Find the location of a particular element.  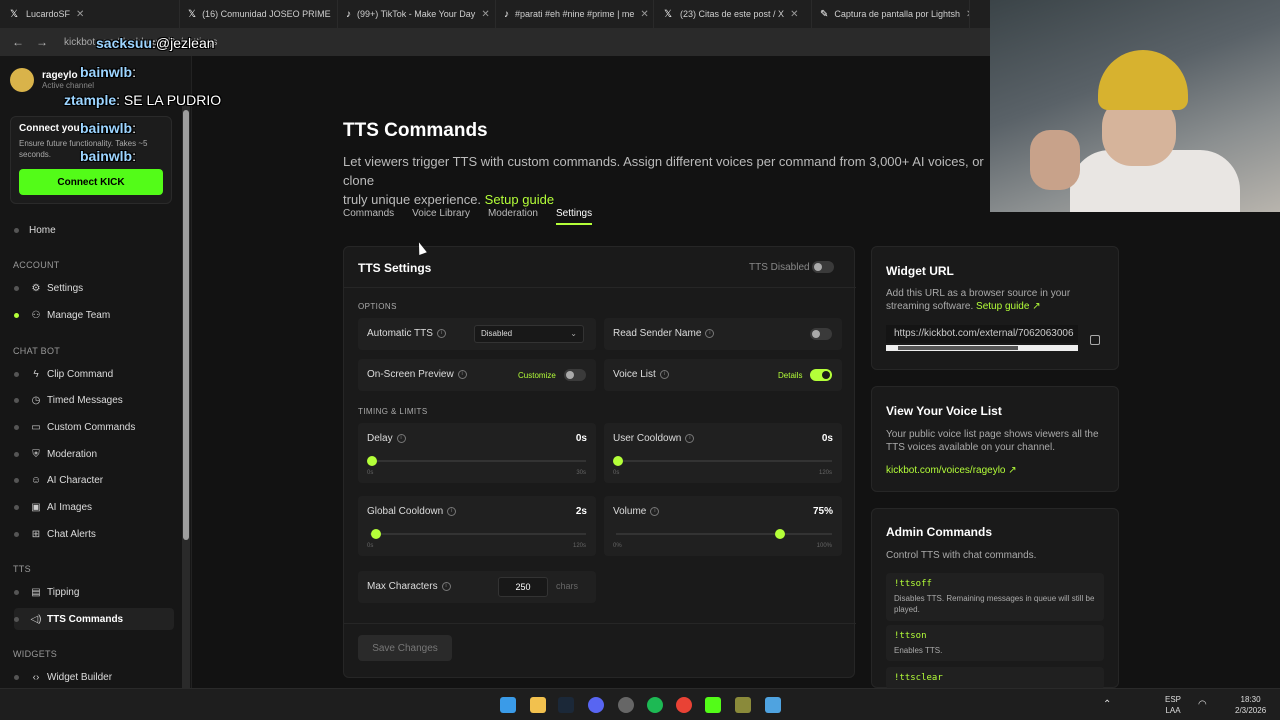

connect-kick-button: Connect KICK is located at coordinates (91, 182).